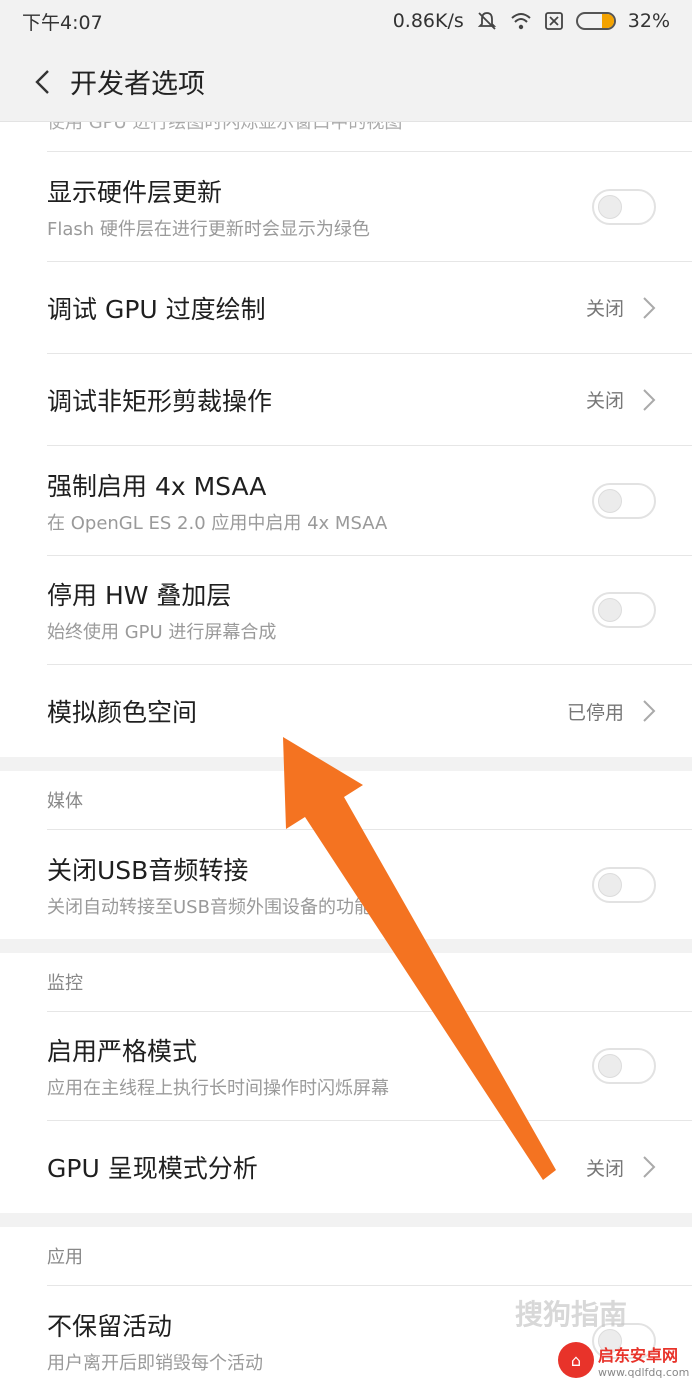  I want to click on no-sim-icon, so click(554, 21).